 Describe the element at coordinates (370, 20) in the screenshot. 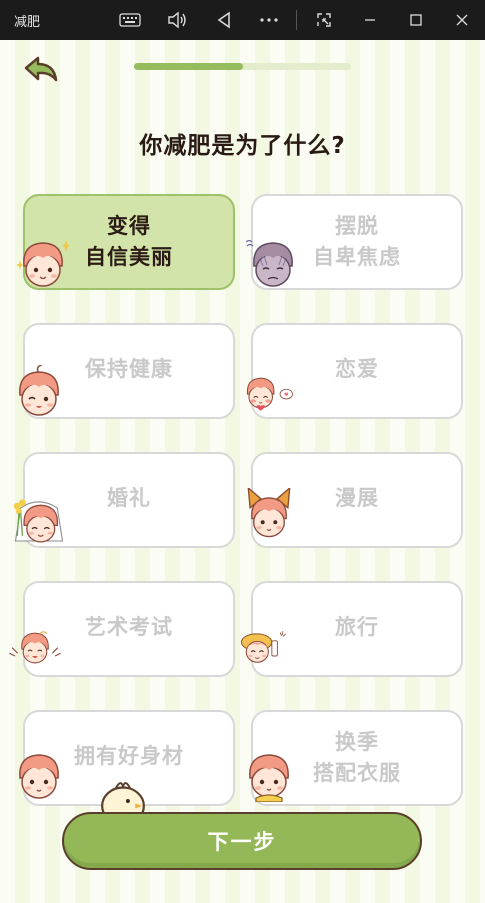

I see `minimize-icon` at that location.